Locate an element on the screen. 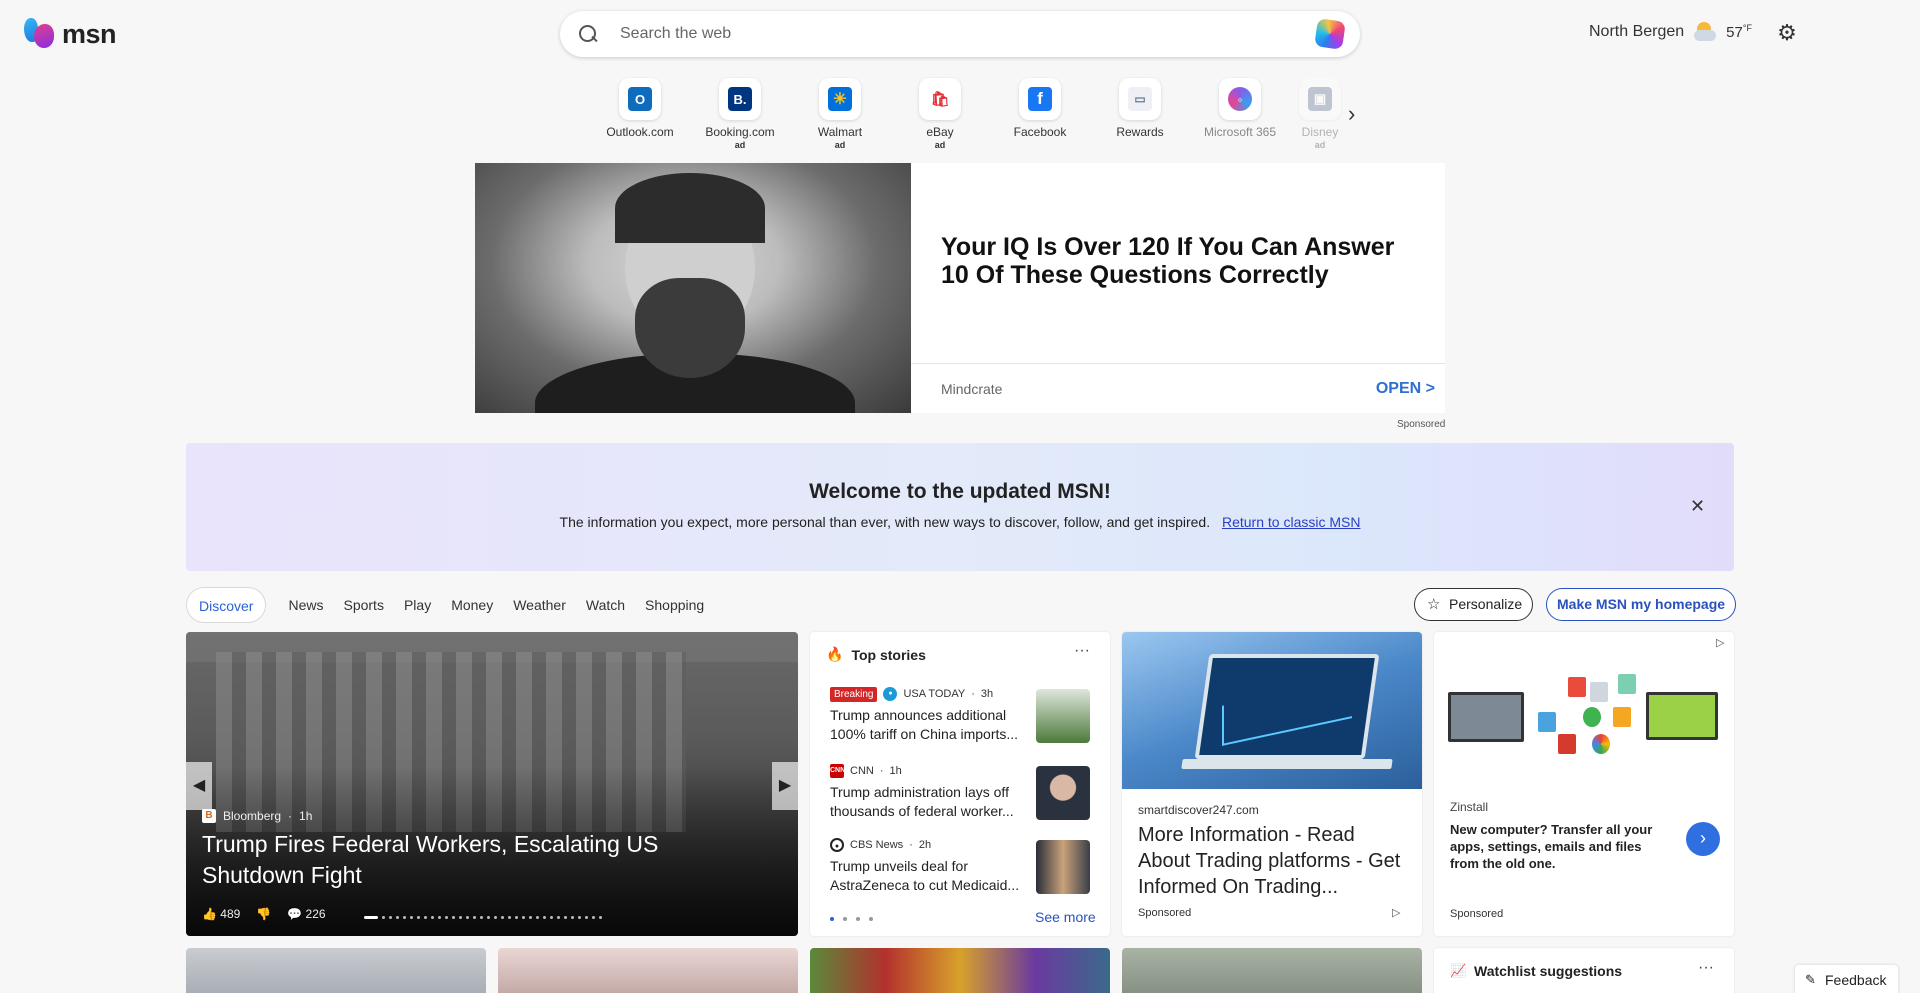 This screenshot has height=993, width=1920. tab-discover: Discover is located at coordinates (226, 605).